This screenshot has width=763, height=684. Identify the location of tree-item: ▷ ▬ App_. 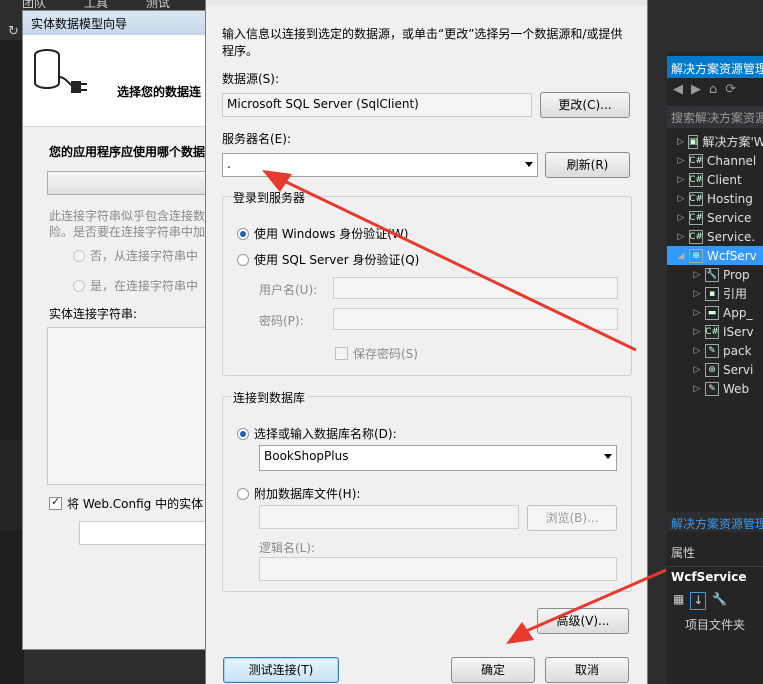
(715, 312).